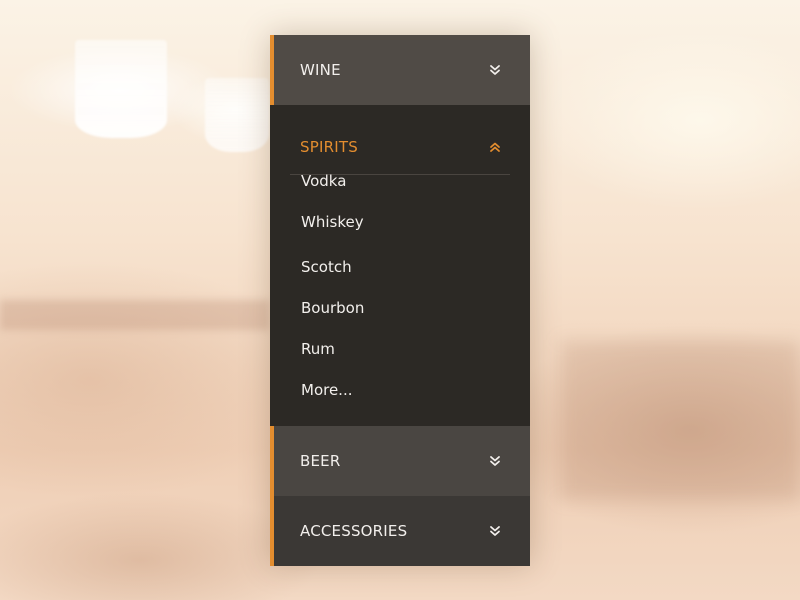 The height and width of the screenshot is (600, 800). What do you see at coordinates (320, 70) in the screenshot?
I see `wine-label: WINE` at bounding box center [320, 70].